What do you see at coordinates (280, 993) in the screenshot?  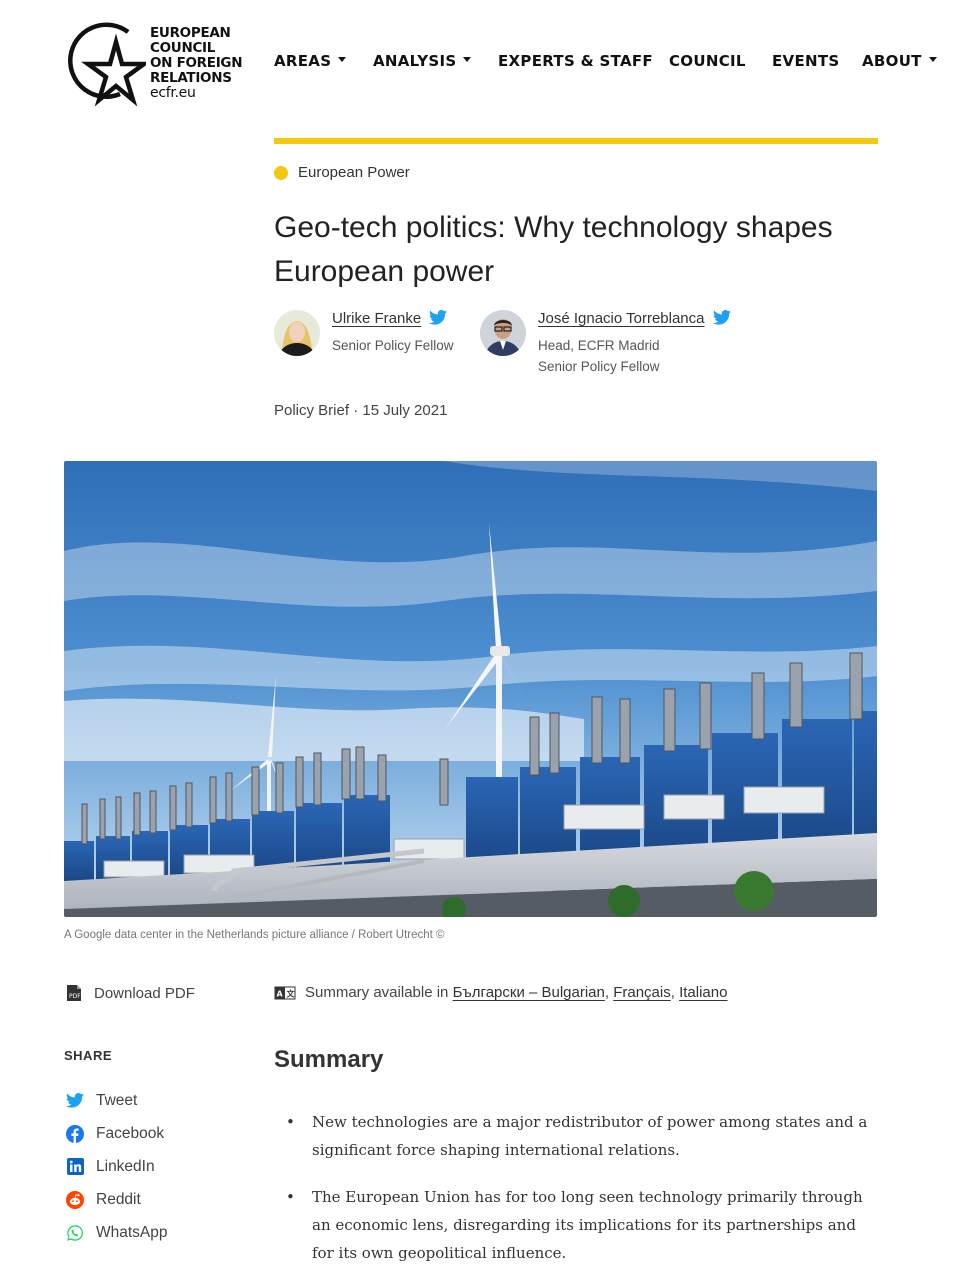 I see `svg-text: A` at bounding box center [280, 993].